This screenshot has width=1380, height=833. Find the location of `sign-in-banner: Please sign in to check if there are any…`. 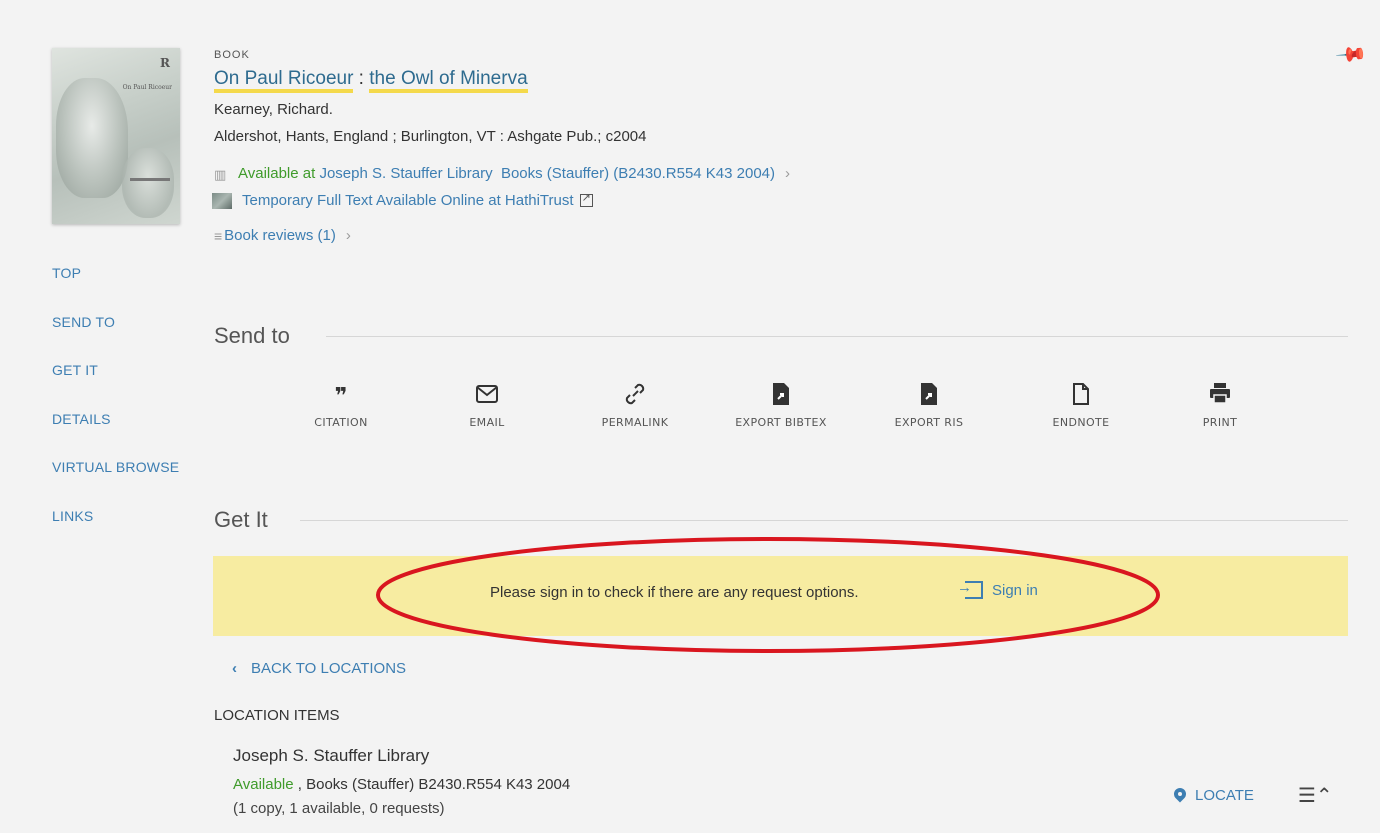

sign-in-banner: Please sign in to check if there are any… is located at coordinates (780, 596).